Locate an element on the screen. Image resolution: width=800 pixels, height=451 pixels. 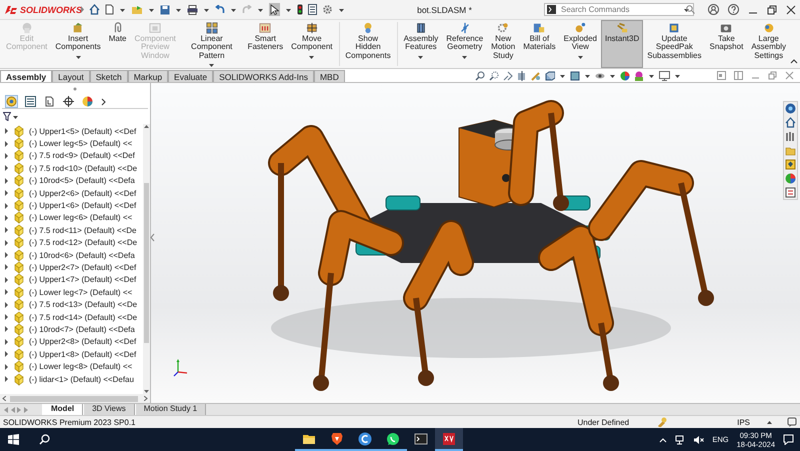
save-icon is located at coordinates (165, 9).